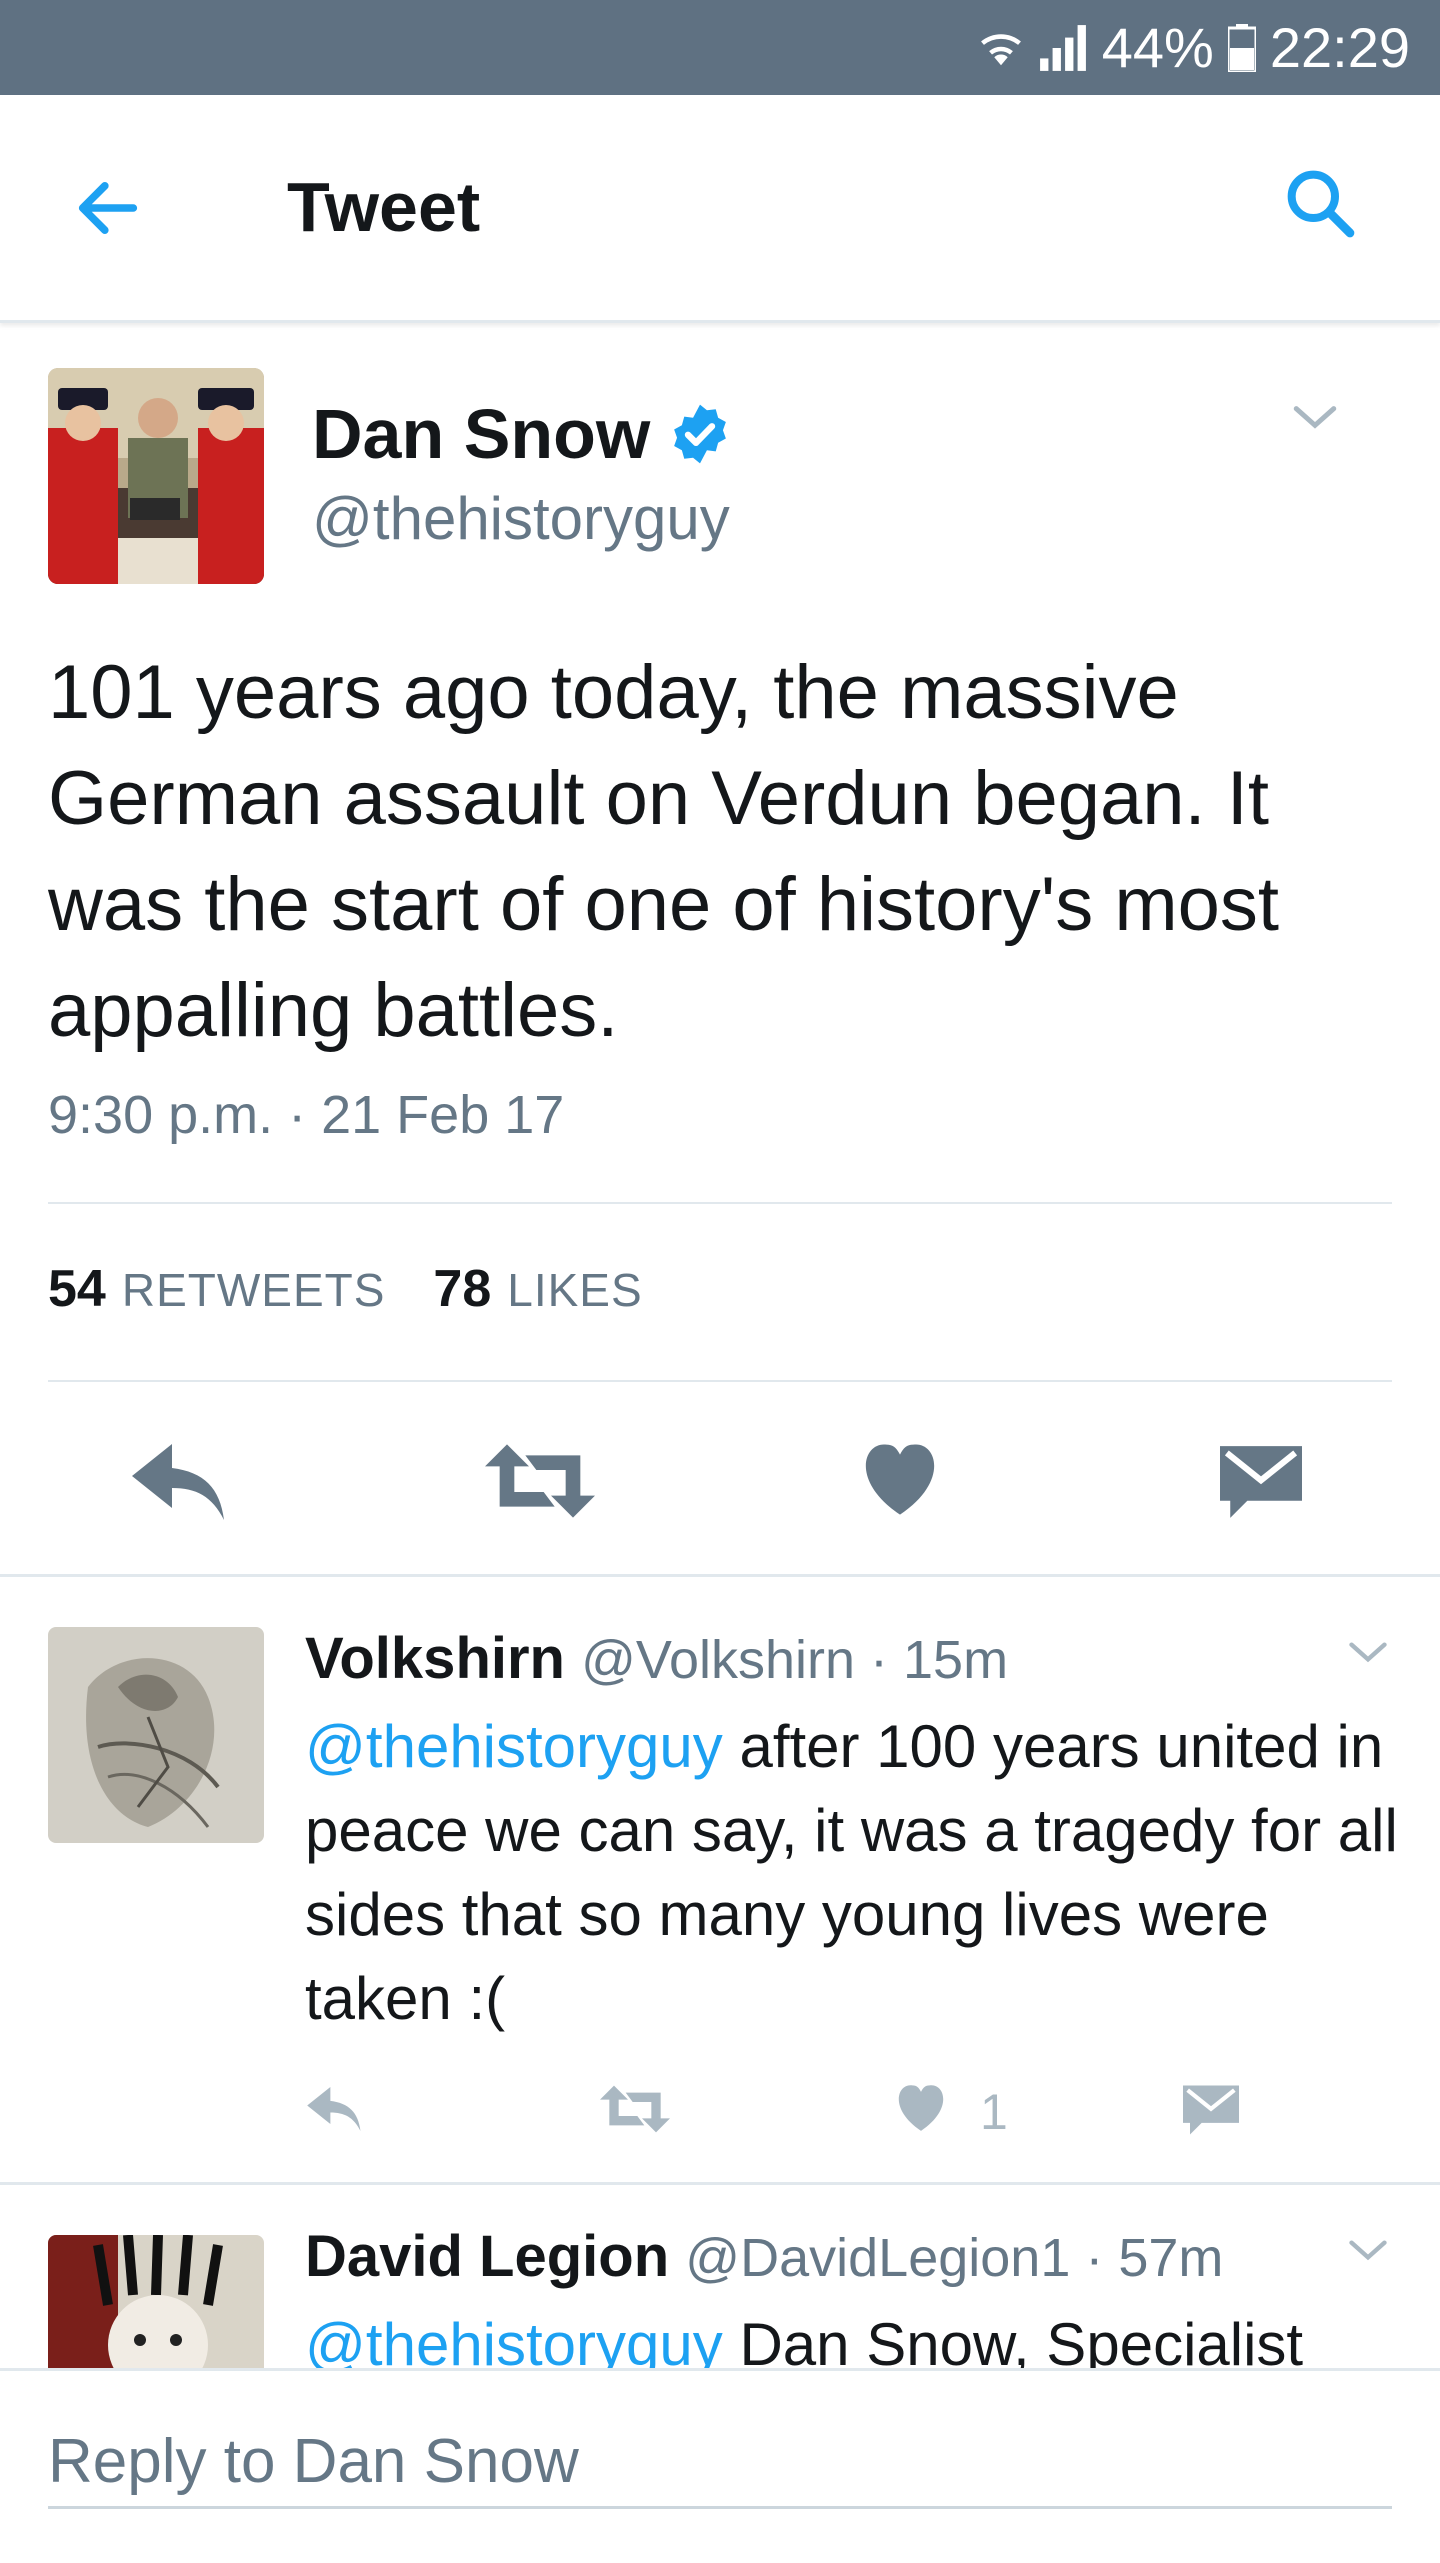 This screenshot has height=2563, width=1440. Describe the element at coordinates (487, 2256) in the screenshot. I see `reply-author-name: David Legion` at that location.